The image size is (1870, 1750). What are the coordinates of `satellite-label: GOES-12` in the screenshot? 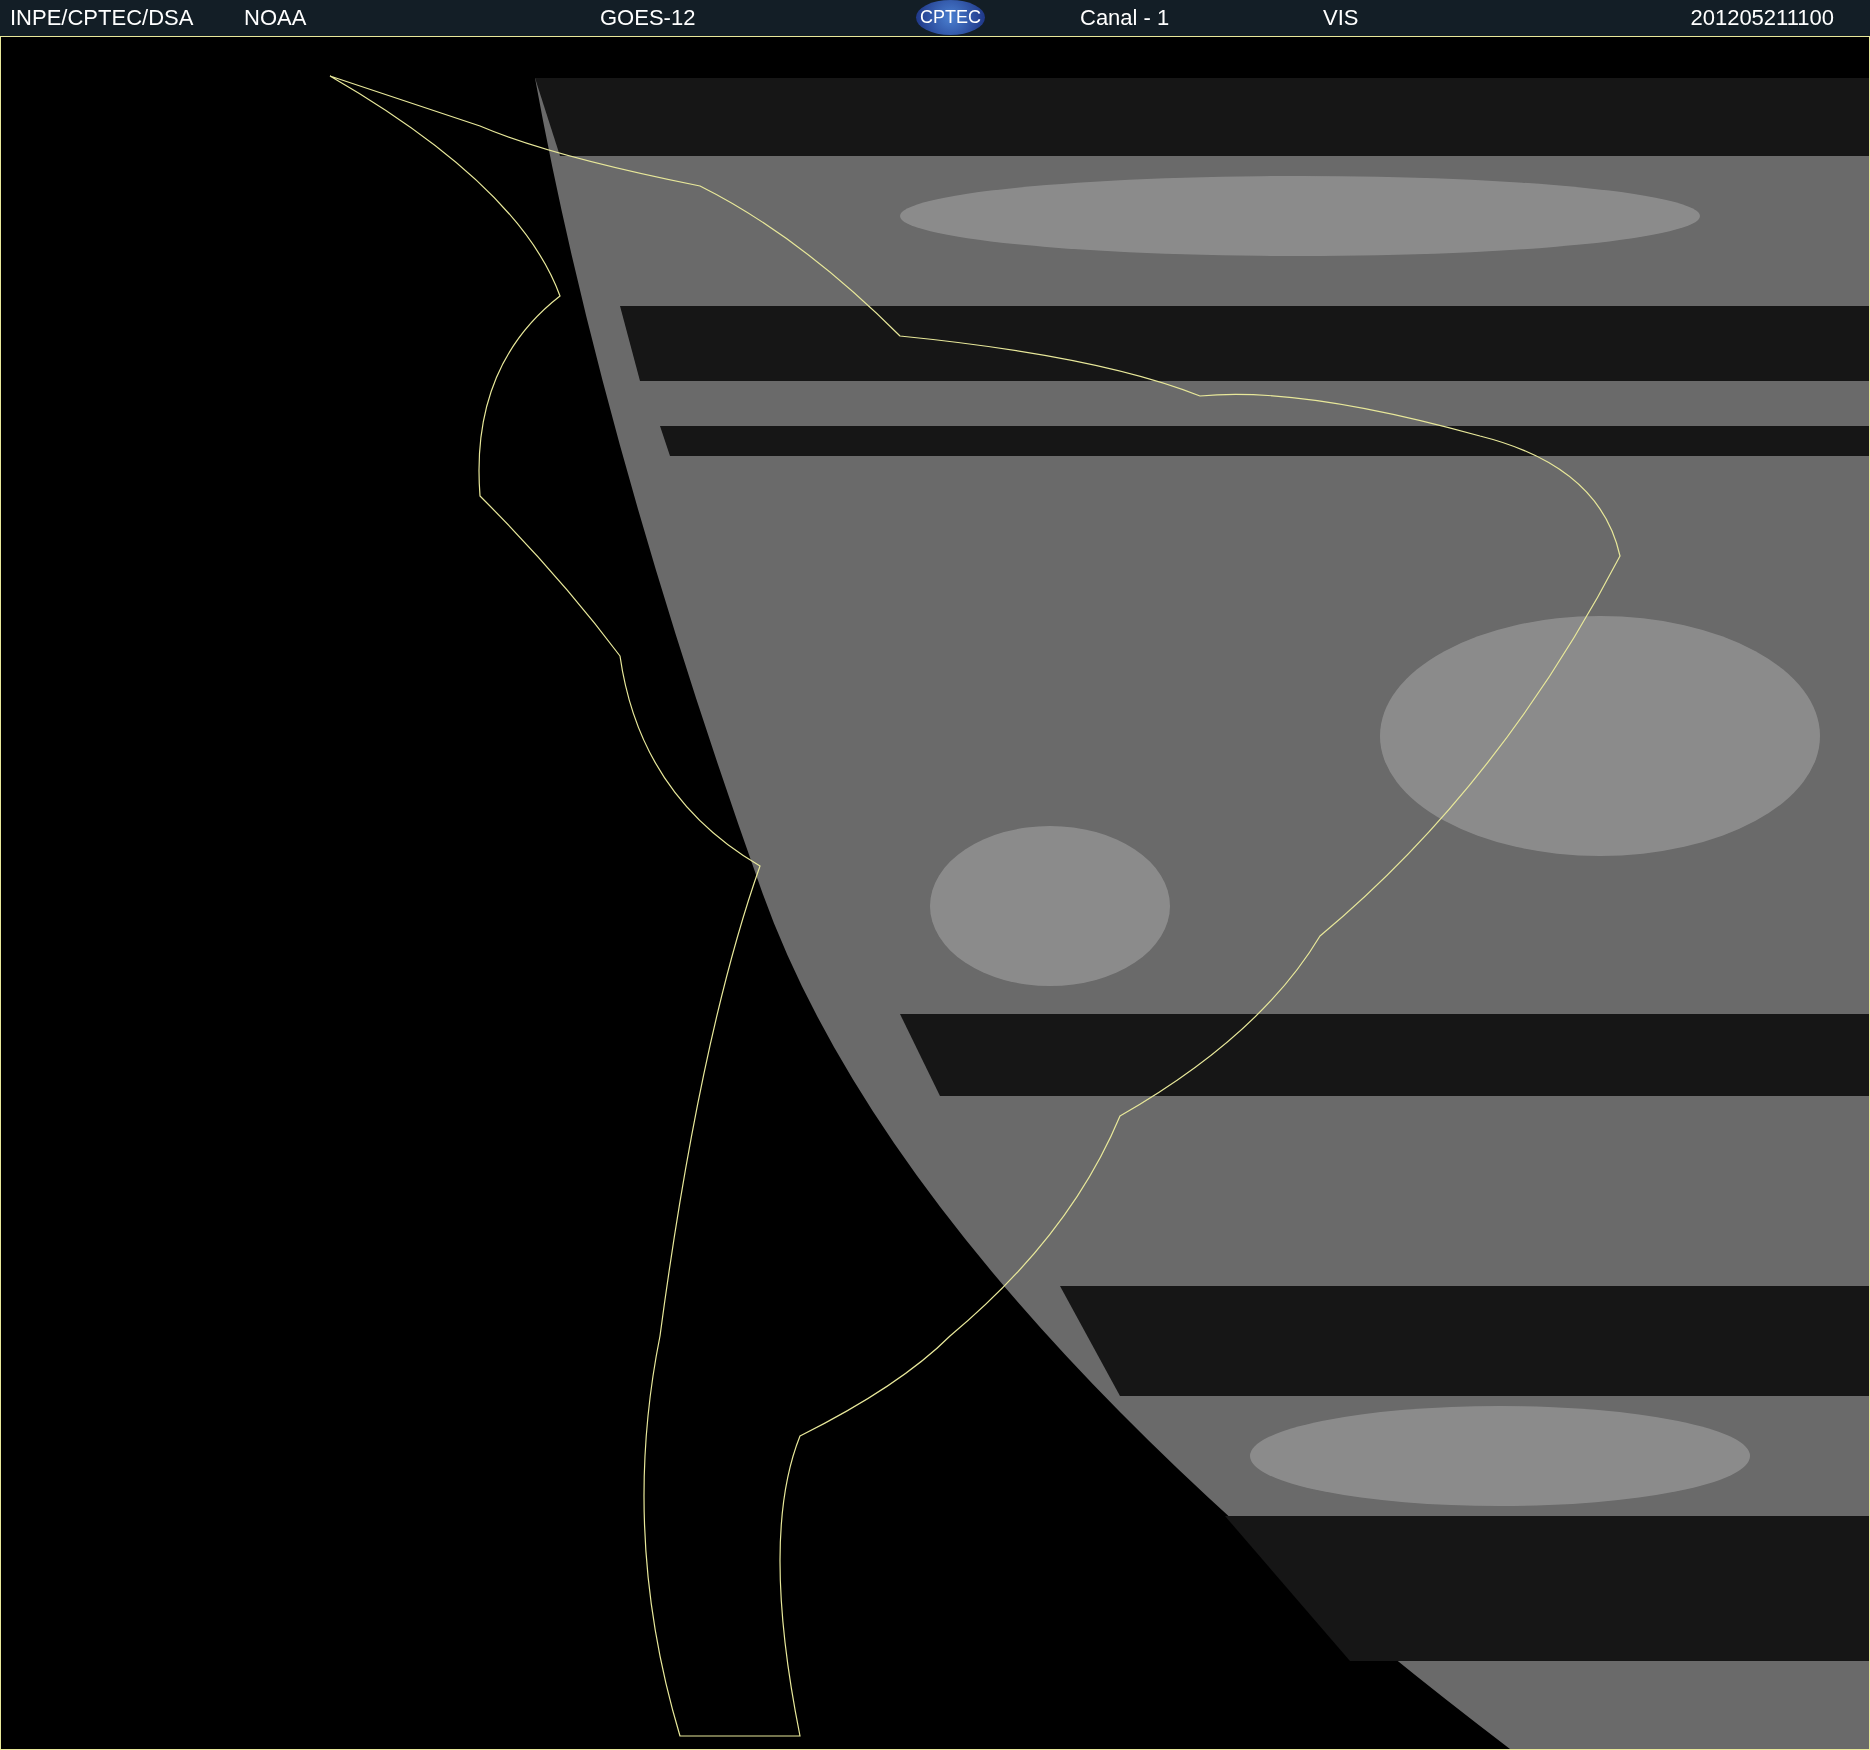 It's located at (648, 18).